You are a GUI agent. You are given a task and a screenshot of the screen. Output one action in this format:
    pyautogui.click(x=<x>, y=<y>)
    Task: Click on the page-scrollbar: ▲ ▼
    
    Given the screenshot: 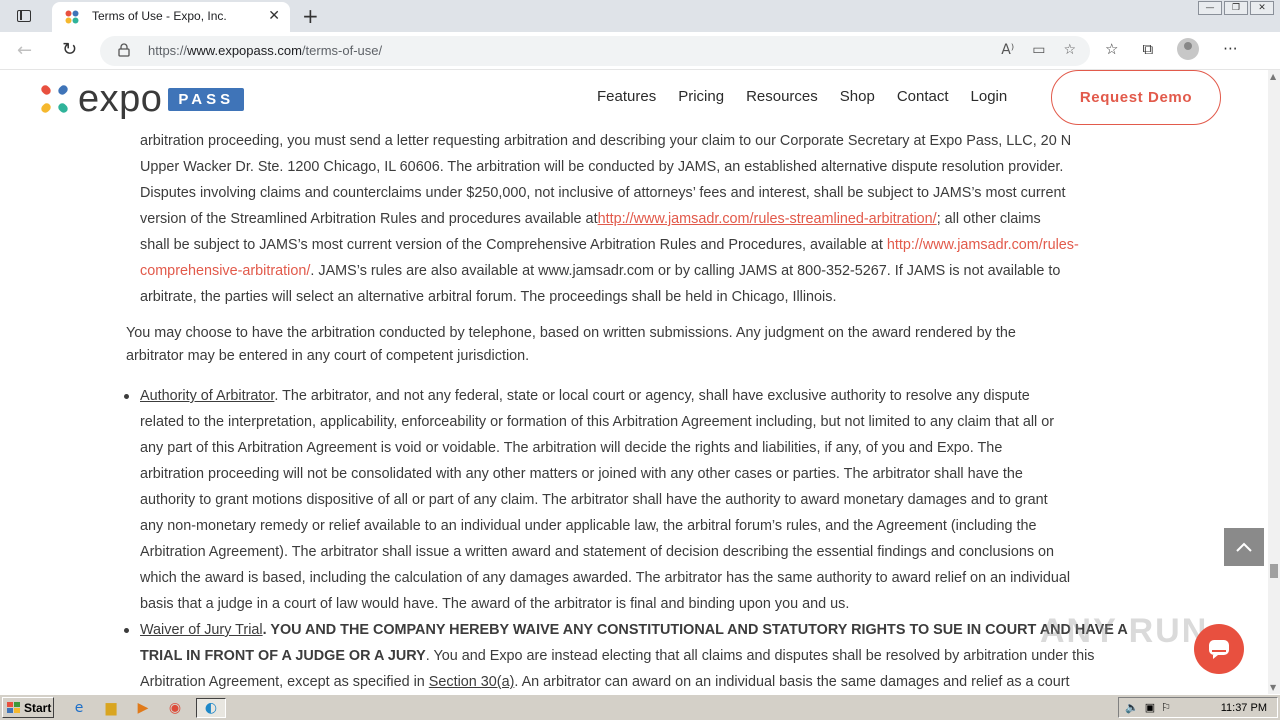 What is the action you would take?
    pyautogui.click(x=1274, y=382)
    